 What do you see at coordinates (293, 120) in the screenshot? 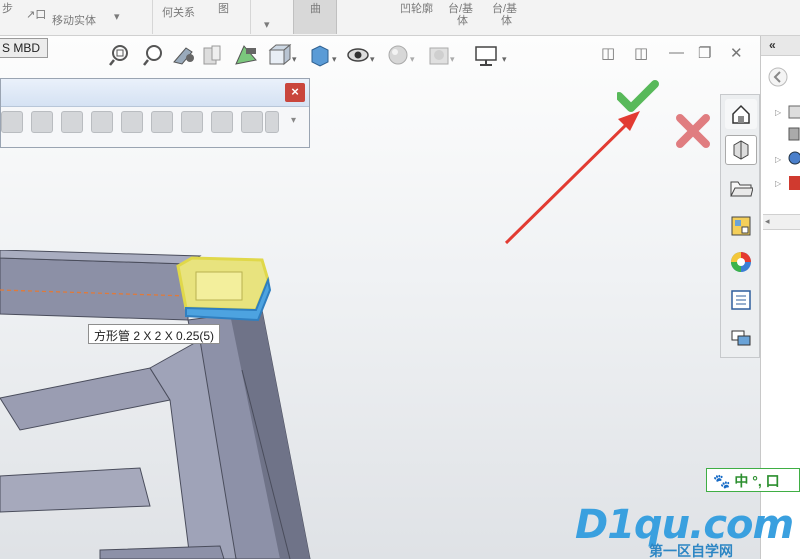
I see `floating-toolbar-dropdown: ▾` at bounding box center [293, 120].